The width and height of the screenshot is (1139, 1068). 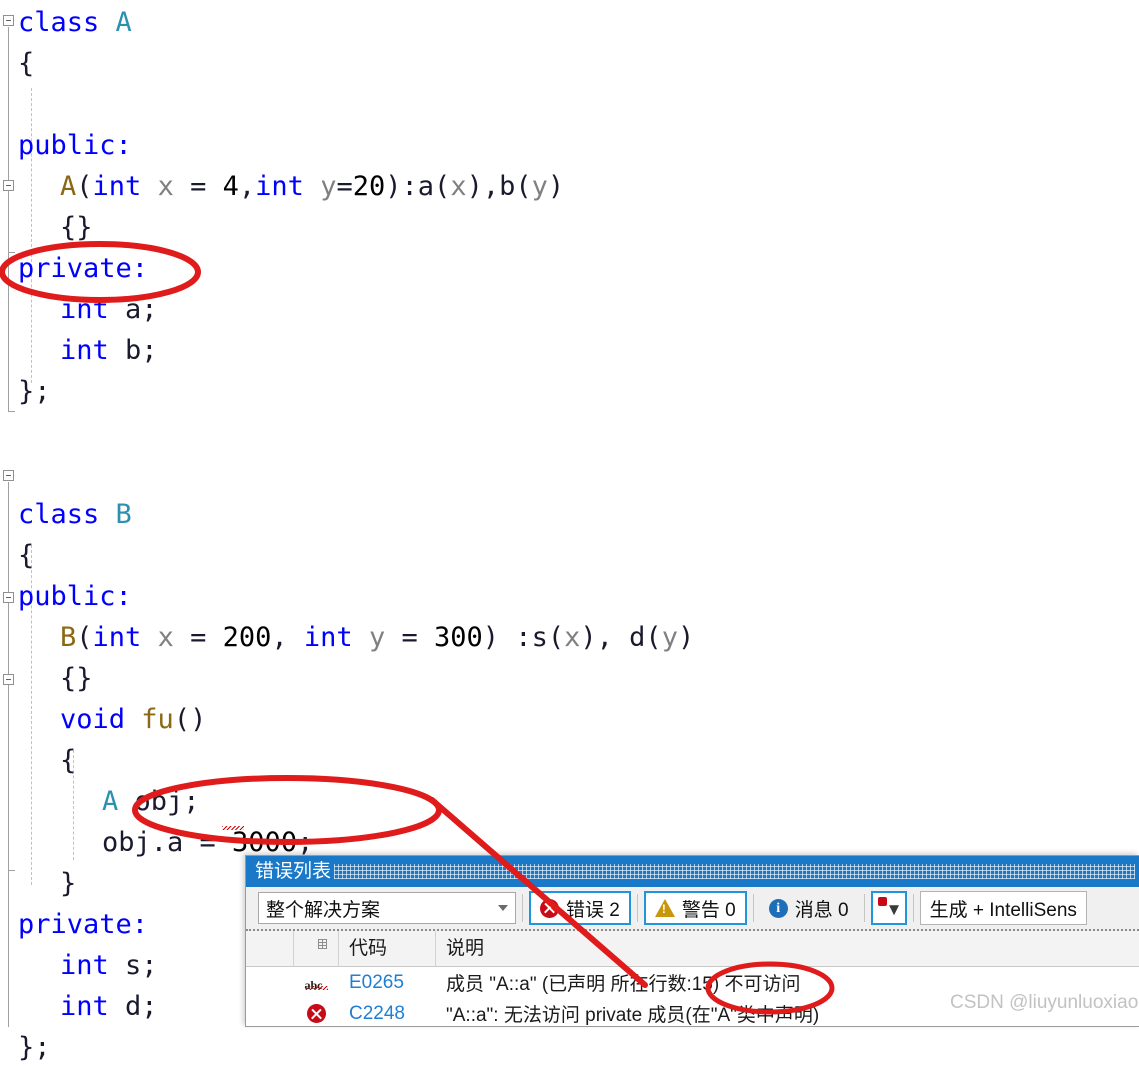 What do you see at coordinates (8, 475) in the screenshot?
I see `collapse-box-class-b` at bounding box center [8, 475].